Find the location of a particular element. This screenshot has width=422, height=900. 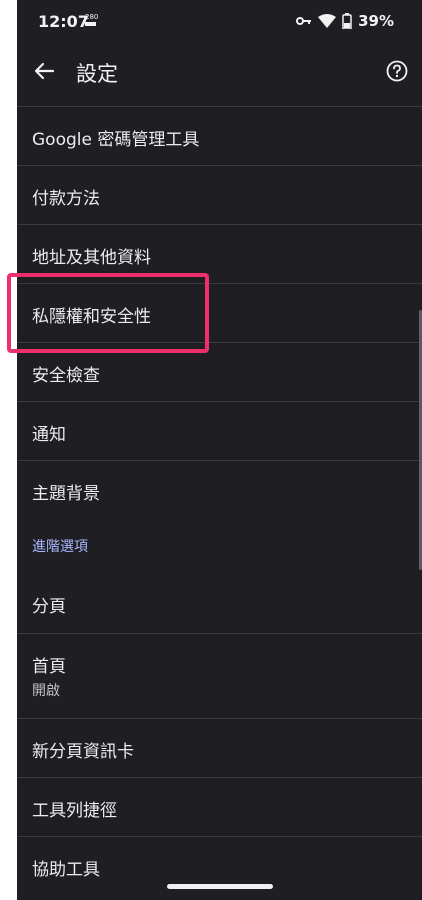

status-bar: 12:07 280 39% is located at coordinates (219, 22).